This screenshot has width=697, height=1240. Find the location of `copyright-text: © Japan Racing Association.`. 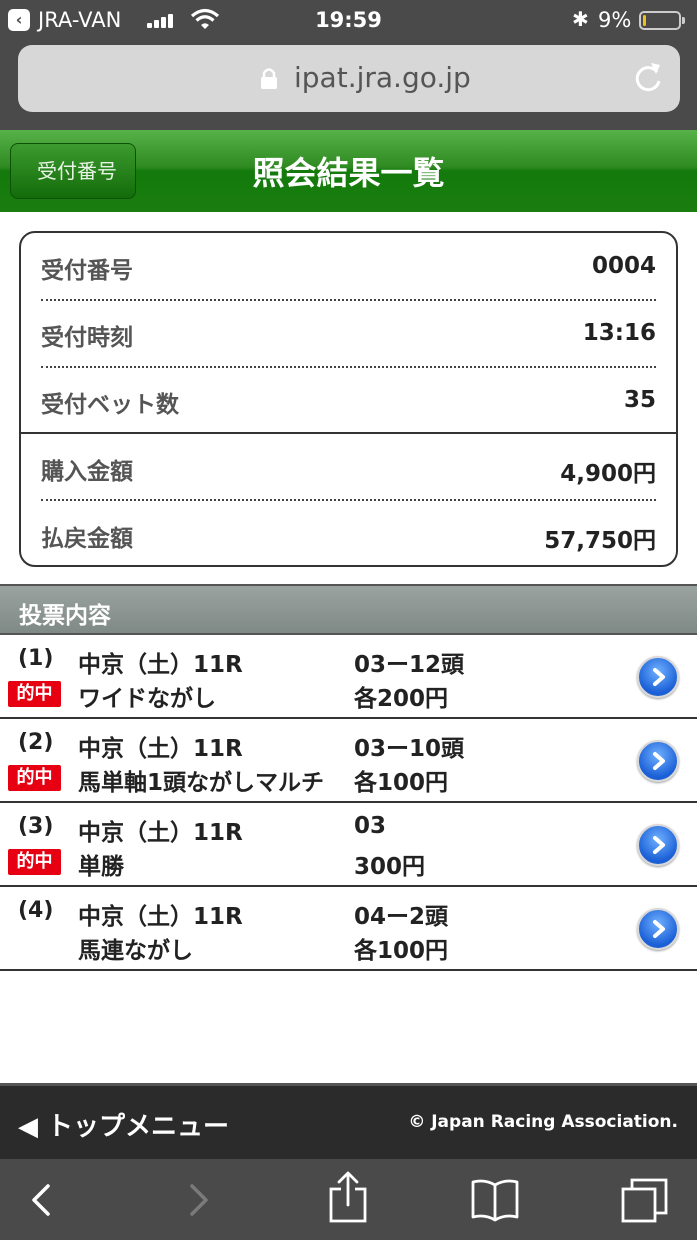

copyright-text: © Japan Racing Association. is located at coordinates (543, 1122).